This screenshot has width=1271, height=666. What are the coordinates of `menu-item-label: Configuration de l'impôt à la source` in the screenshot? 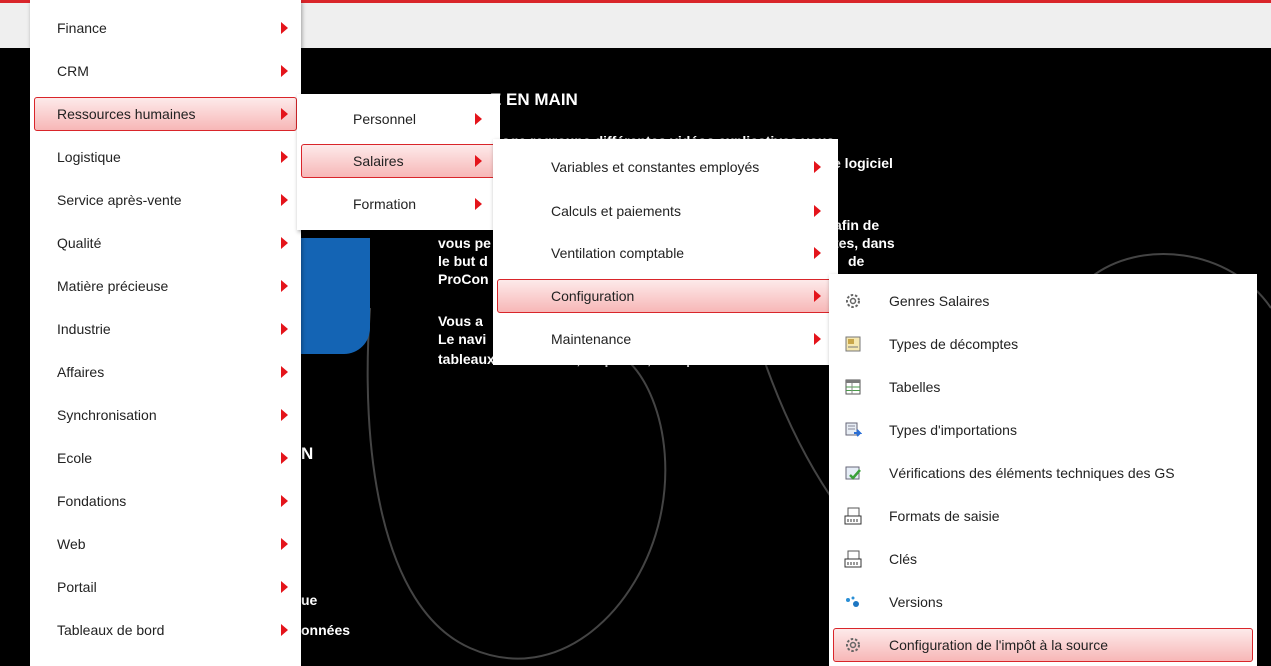 It's located at (999, 645).